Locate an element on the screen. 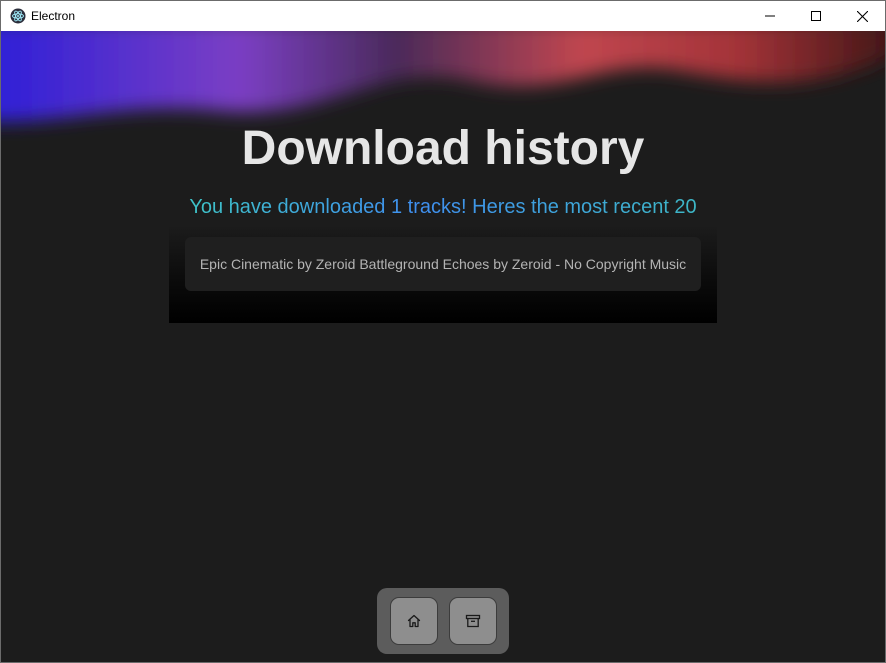 The image size is (886, 663). page-title: Download history is located at coordinates (443, 148).